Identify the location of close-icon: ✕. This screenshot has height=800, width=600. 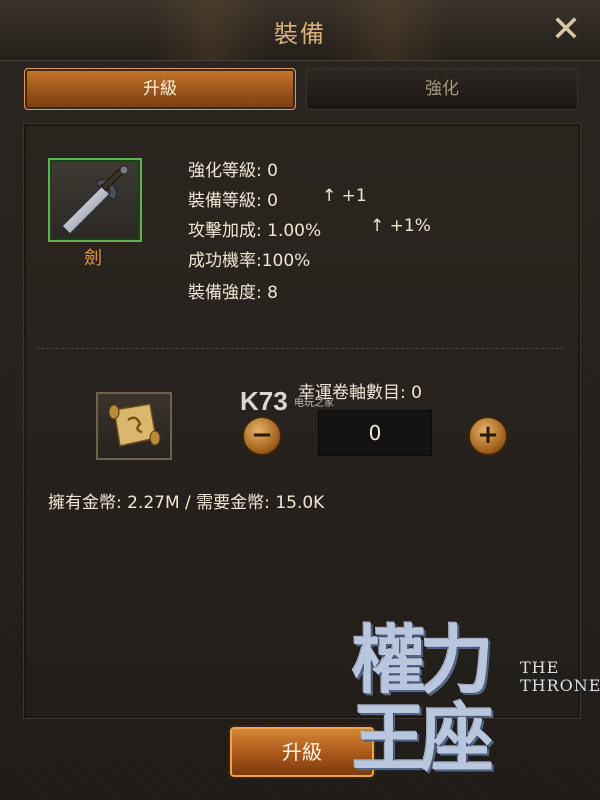
(566, 30).